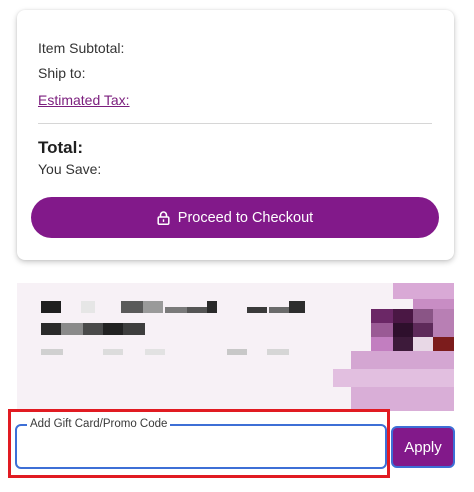  Describe the element at coordinates (235, 123) in the screenshot. I see `summary-divider` at that location.